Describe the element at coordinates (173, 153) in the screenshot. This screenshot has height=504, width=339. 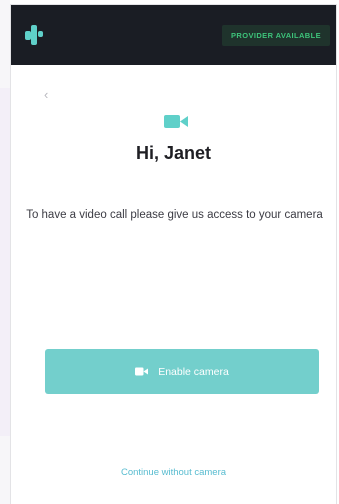
I see `greeting-title: Hi, Janet` at that location.